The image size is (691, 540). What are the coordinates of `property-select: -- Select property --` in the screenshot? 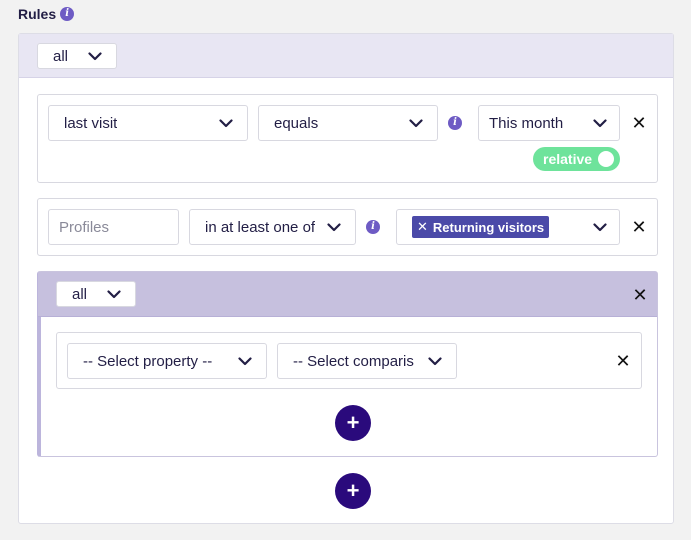 It's located at (167, 361).